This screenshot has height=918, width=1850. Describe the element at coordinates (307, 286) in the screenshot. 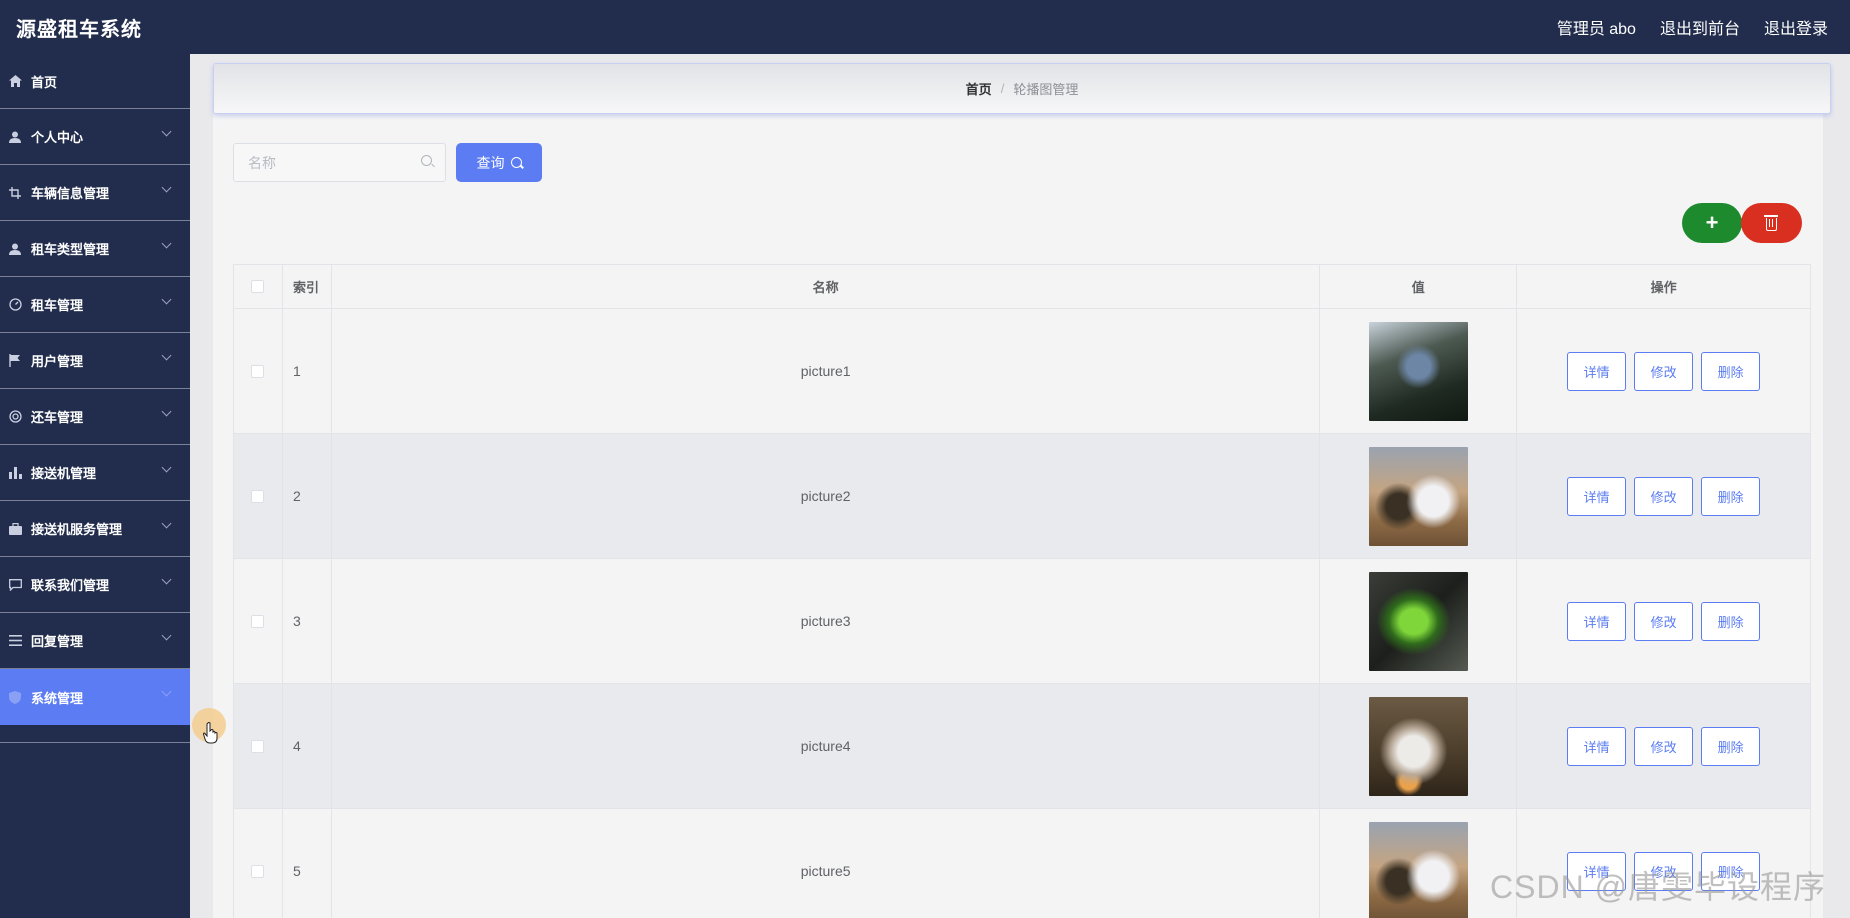

I see `header-index: 索引` at that location.